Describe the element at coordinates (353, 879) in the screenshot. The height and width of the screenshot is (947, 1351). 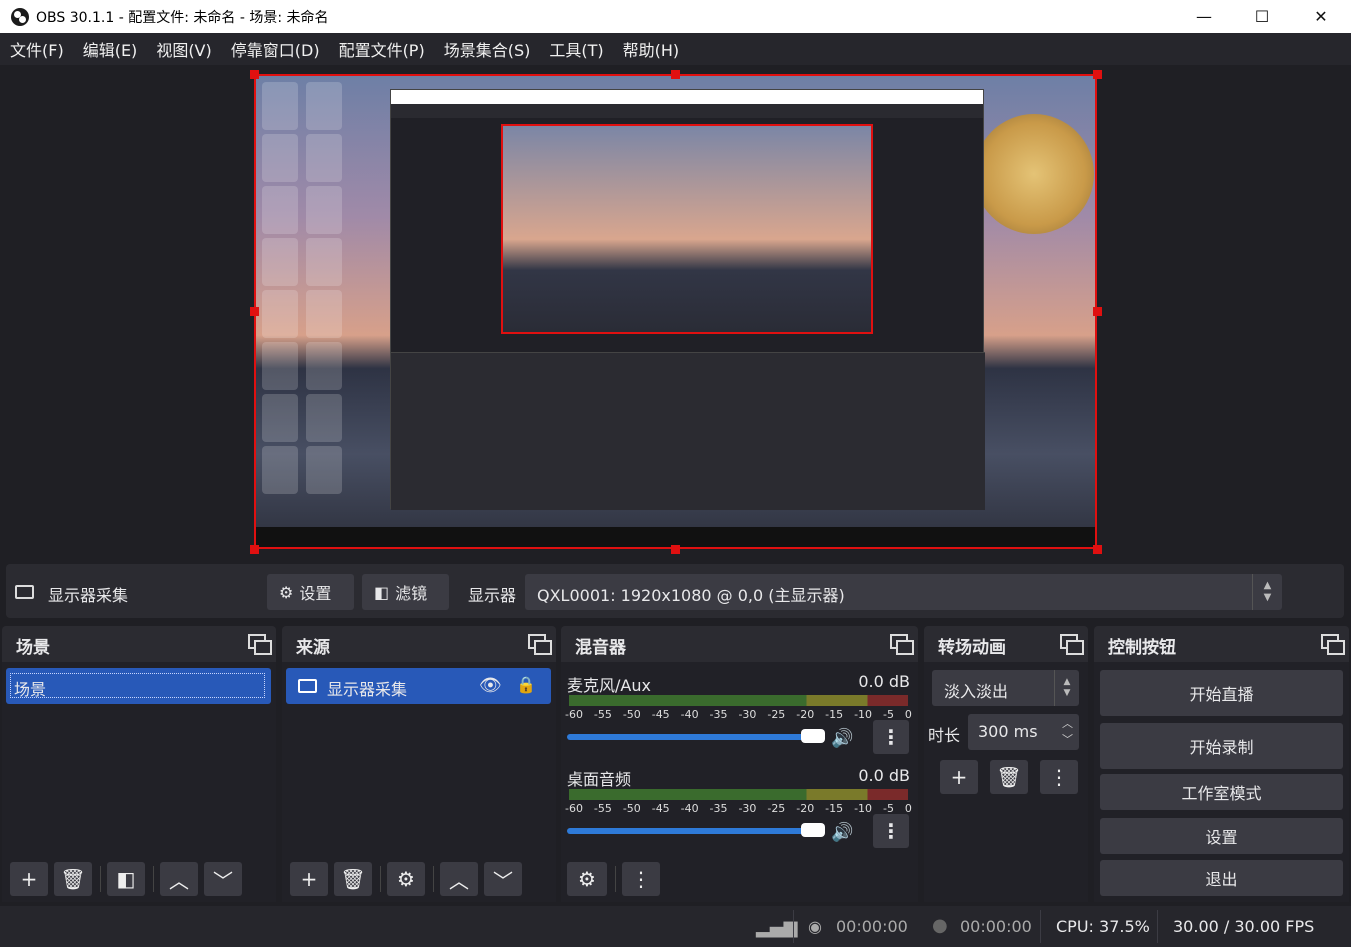
I see `remove-source-button: 🗑` at that location.